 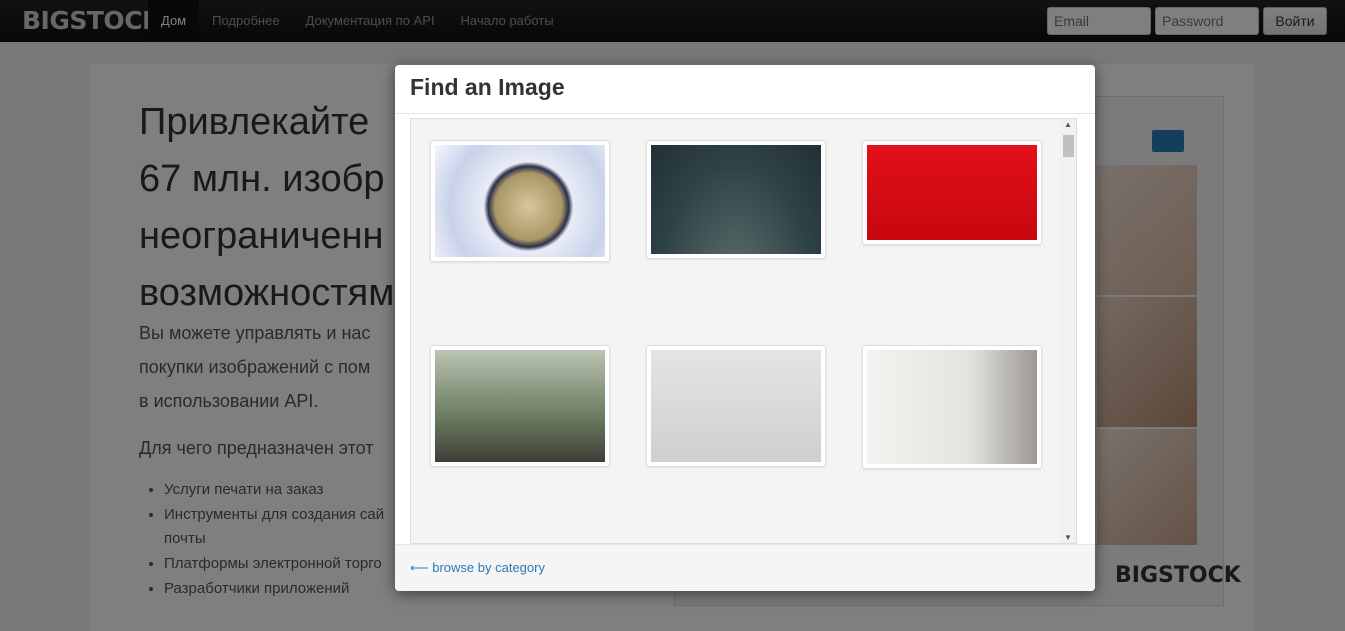 I want to click on christmas-trees-image, so click(x=952, y=192).